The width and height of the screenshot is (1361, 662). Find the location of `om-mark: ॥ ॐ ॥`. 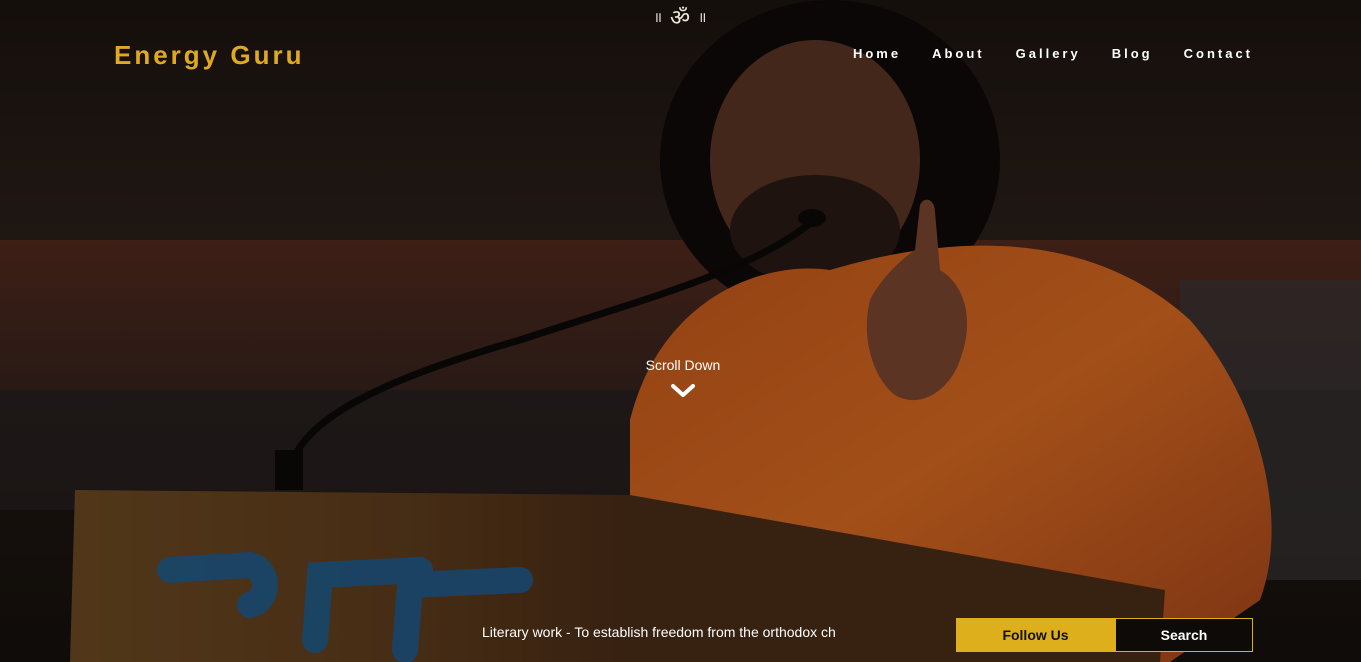

om-mark: ॥ ॐ ॥ is located at coordinates (681, 17).